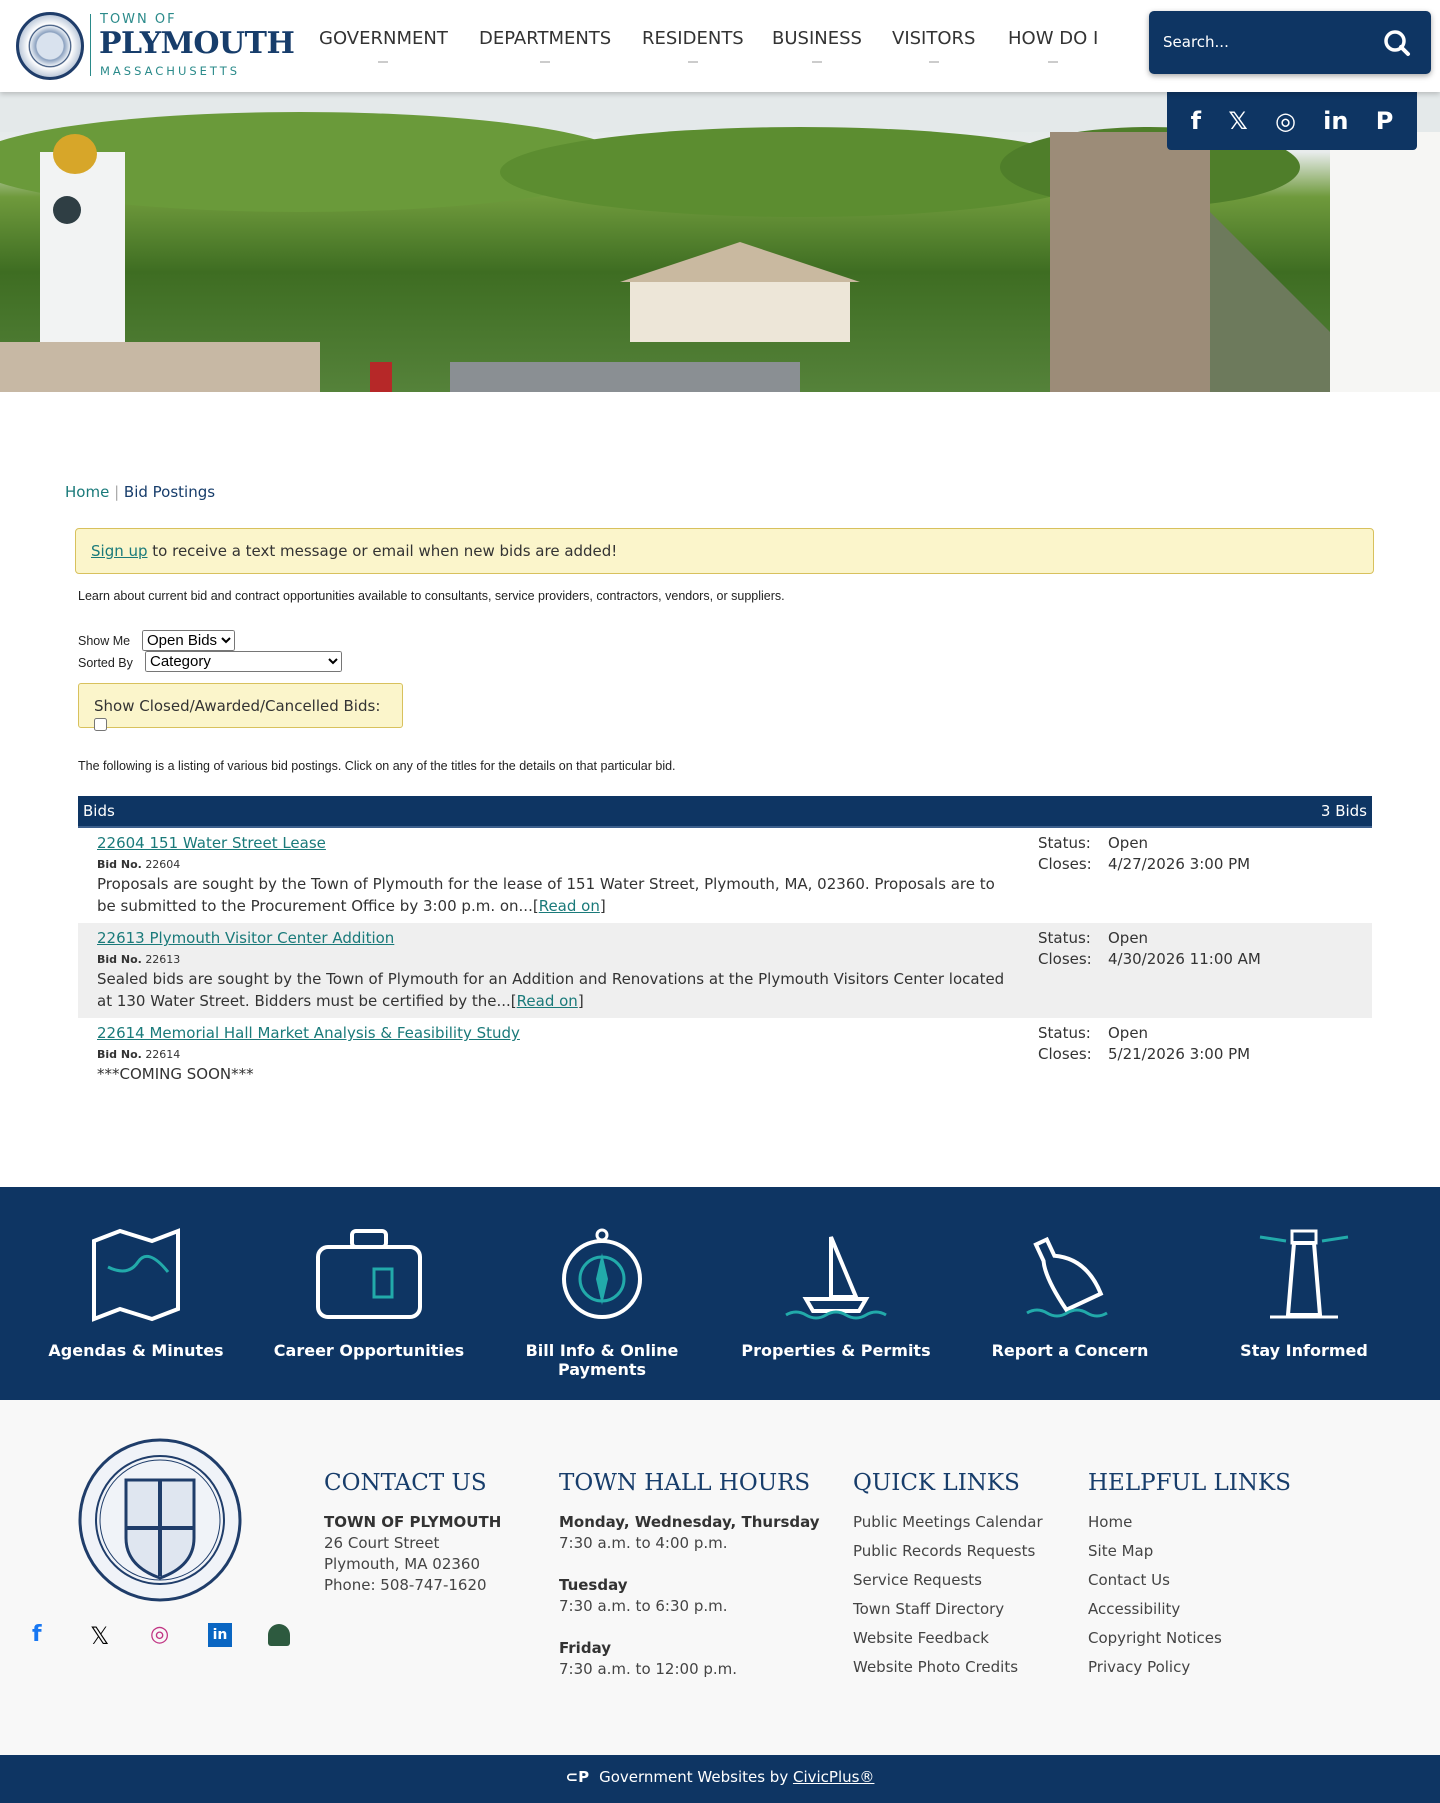 The width and height of the screenshot is (1440, 1803). What do you see at coordinates (948, 1551) in the screenshot?
I see `footer-link: Public Records Requests` at bounding box center [948, 1551].